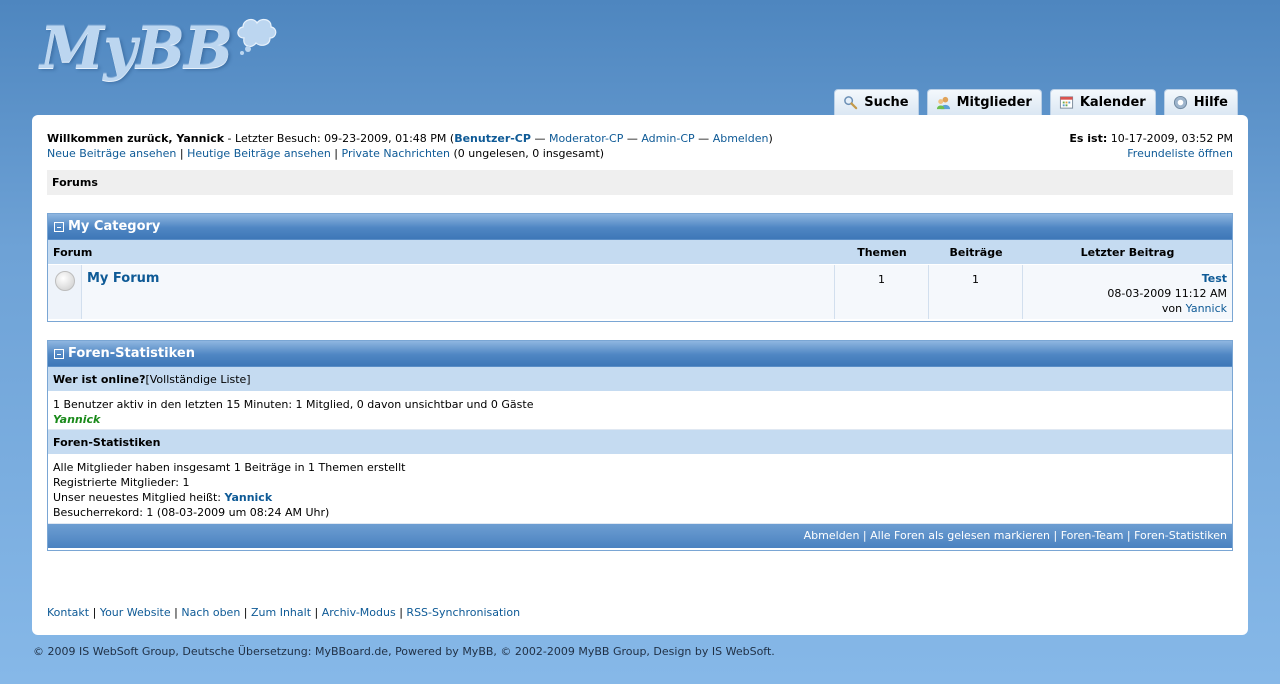  I want to click on column-headers: Forum Themen Beiträge Letzter Beitrag, so click(640, 252).